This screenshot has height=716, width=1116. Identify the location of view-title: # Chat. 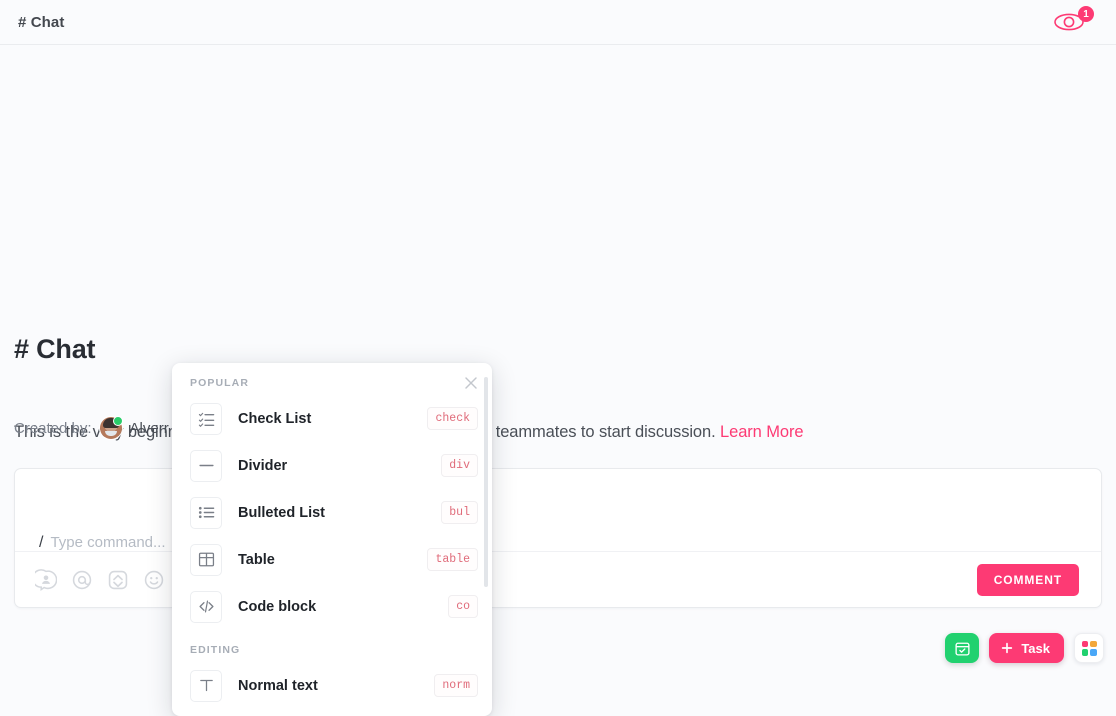
(41, 22).